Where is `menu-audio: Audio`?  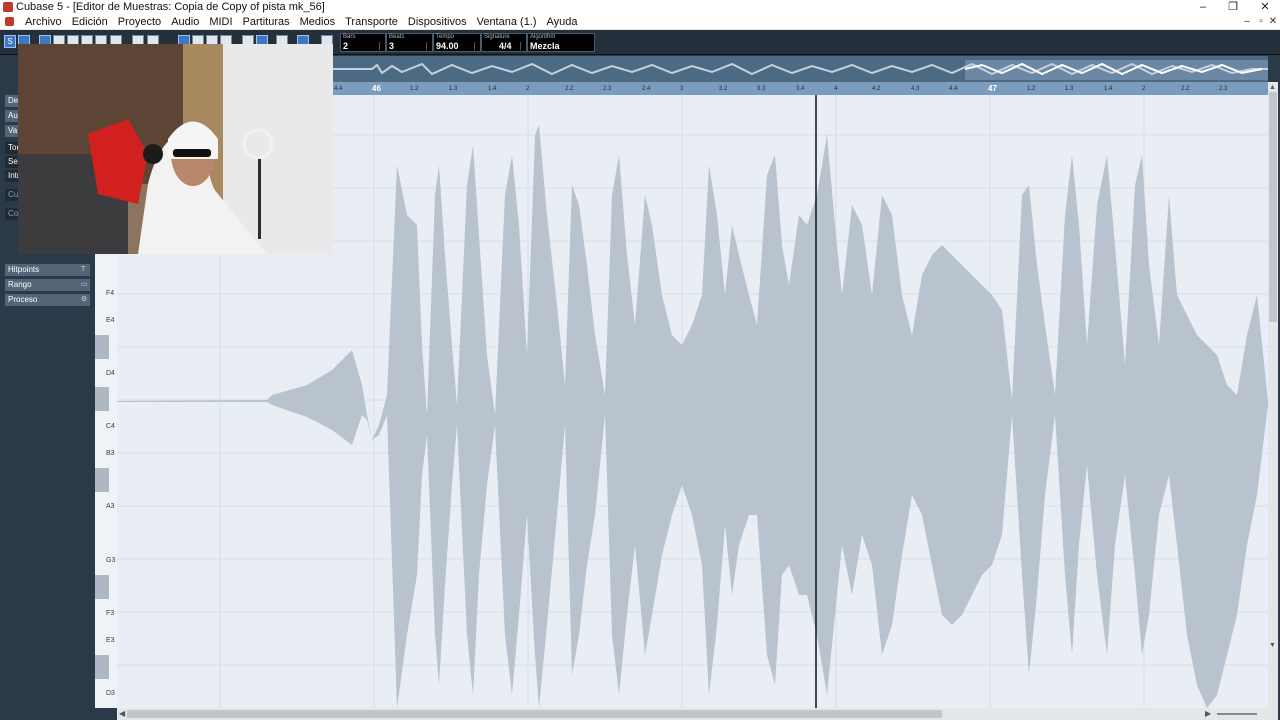
menu-audio: Audio is located at coordinates (185, 22).